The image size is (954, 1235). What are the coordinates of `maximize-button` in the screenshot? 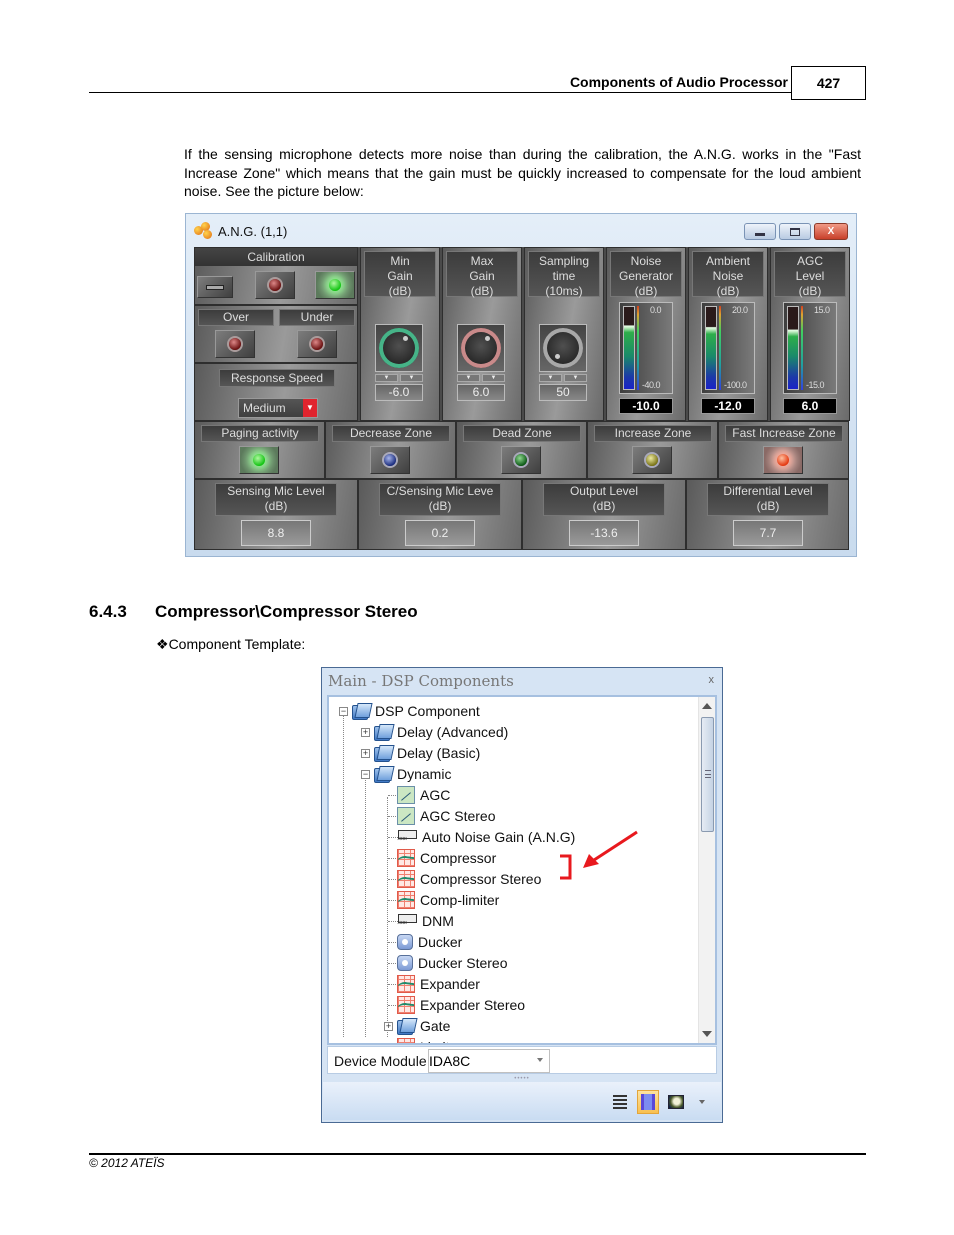 It's located at (795, 231).